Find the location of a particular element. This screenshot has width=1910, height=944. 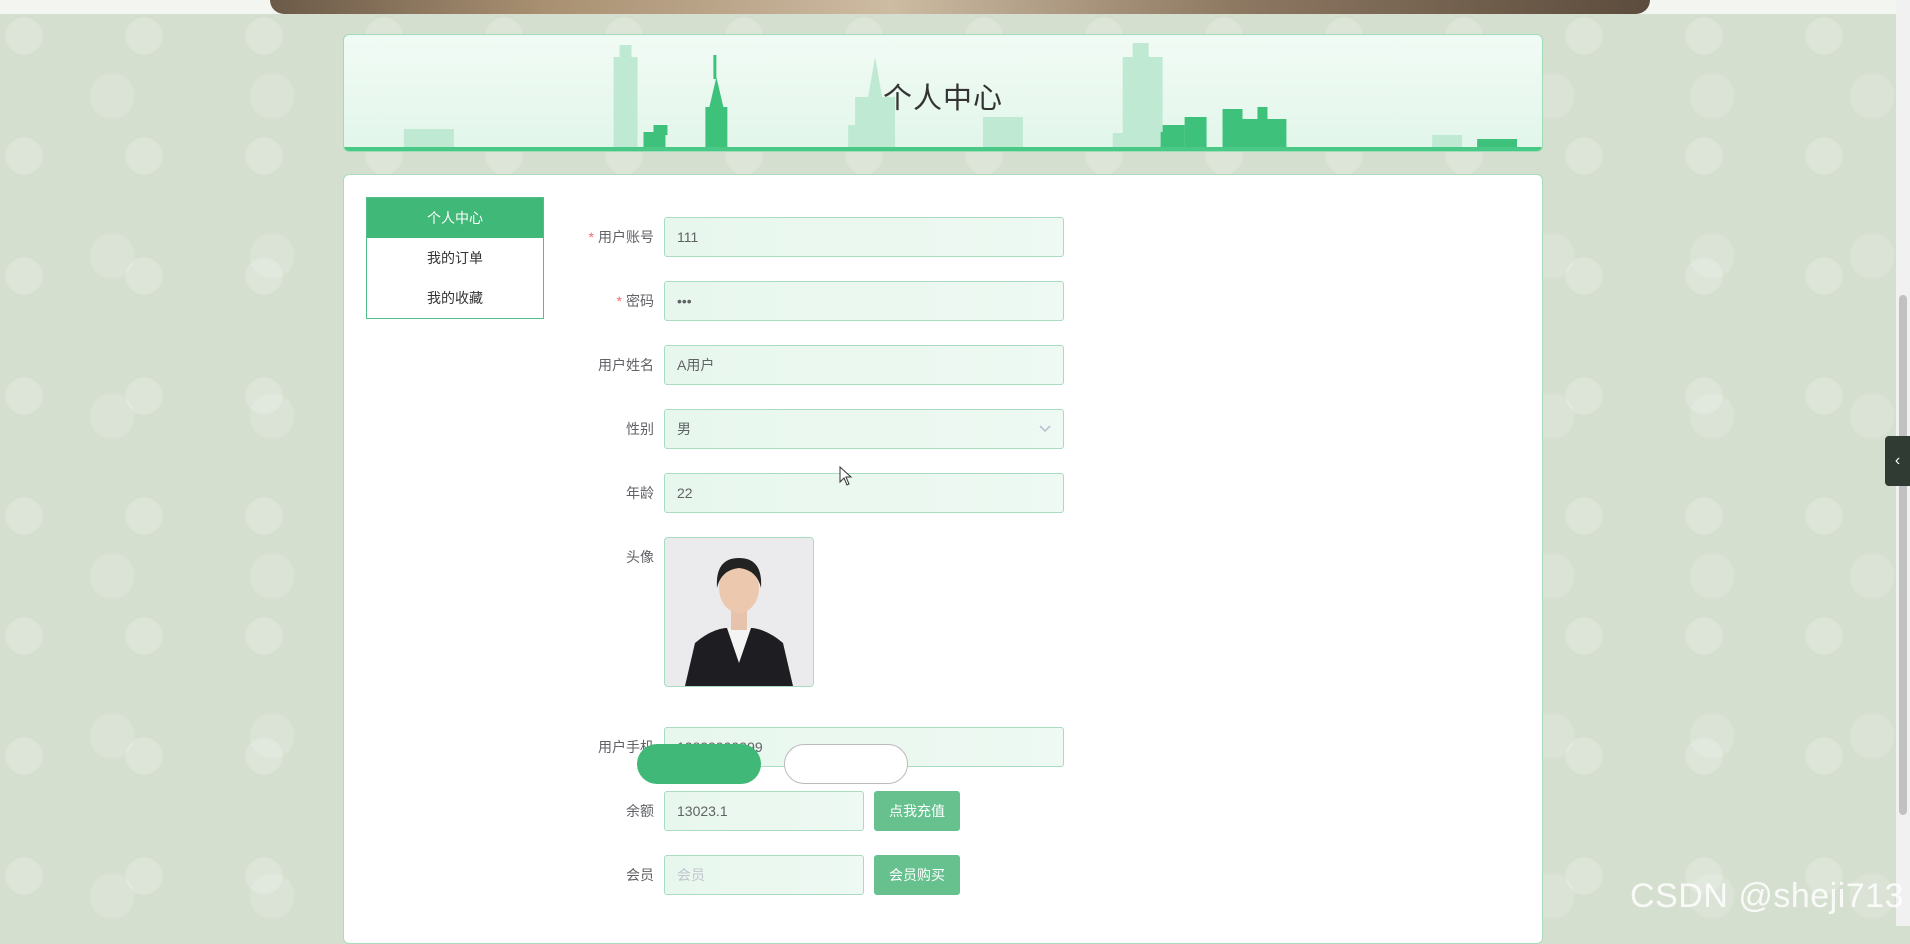

side-menu: 个人中心 我的订单 我的收藏 is located at coordinates (455, 258).